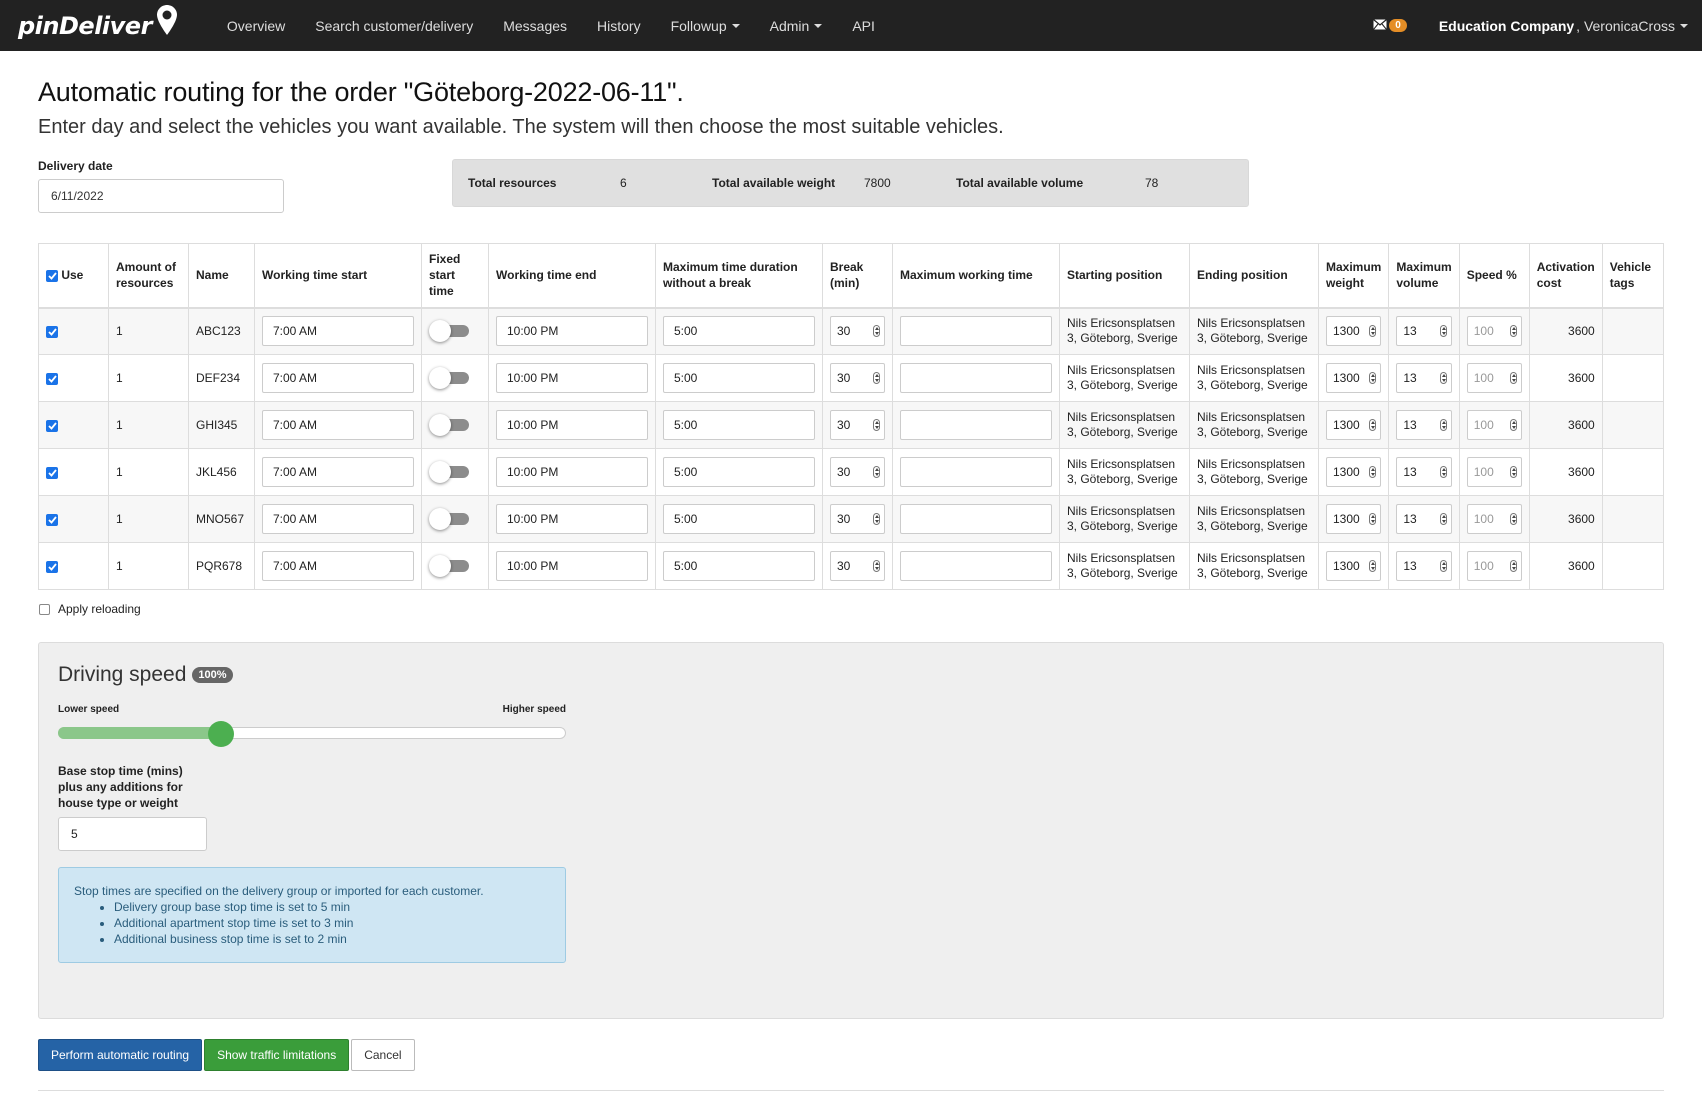 The image size is (1702, 1112). I want to click on nav-overview: Overview, so click(256, 25).